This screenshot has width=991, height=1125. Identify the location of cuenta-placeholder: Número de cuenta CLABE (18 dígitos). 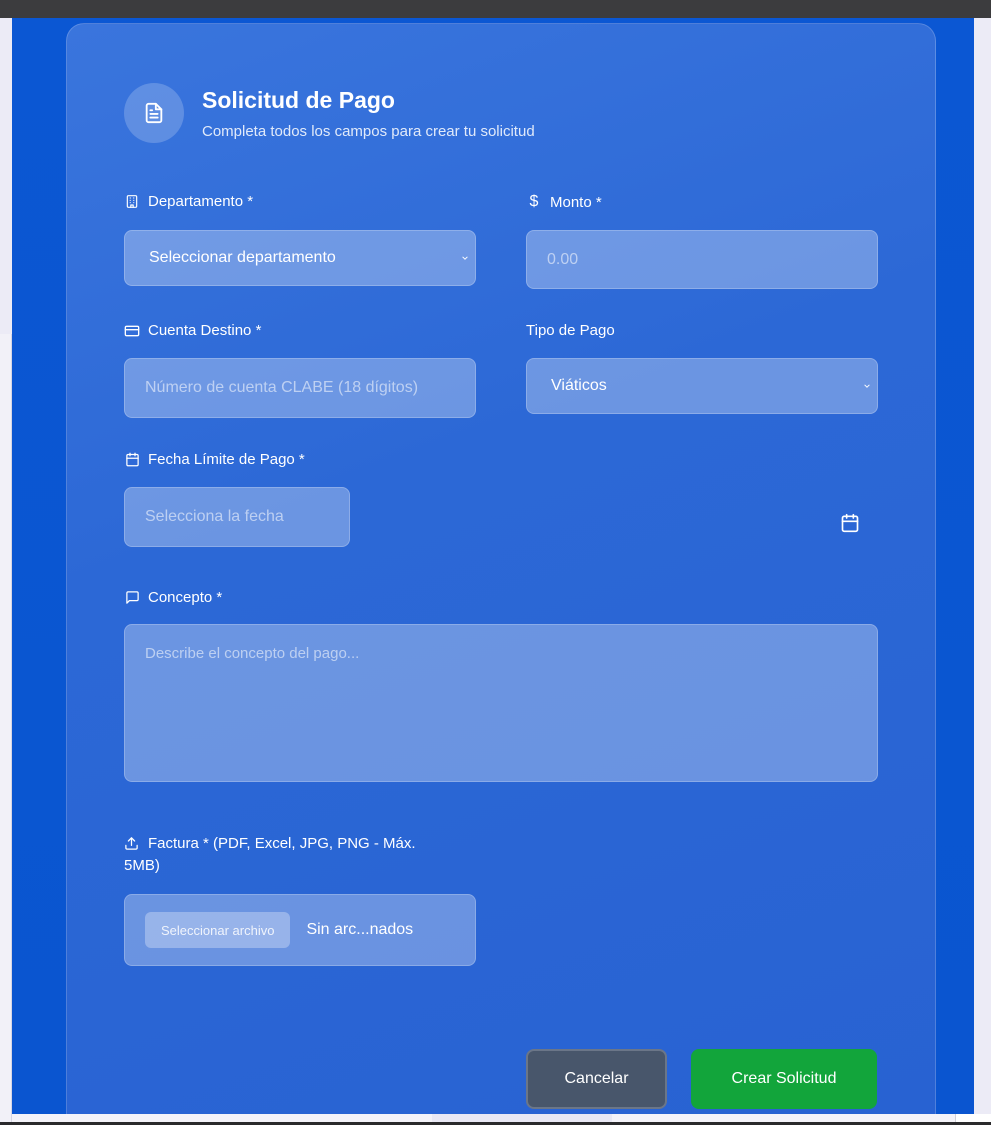
(282, 387).